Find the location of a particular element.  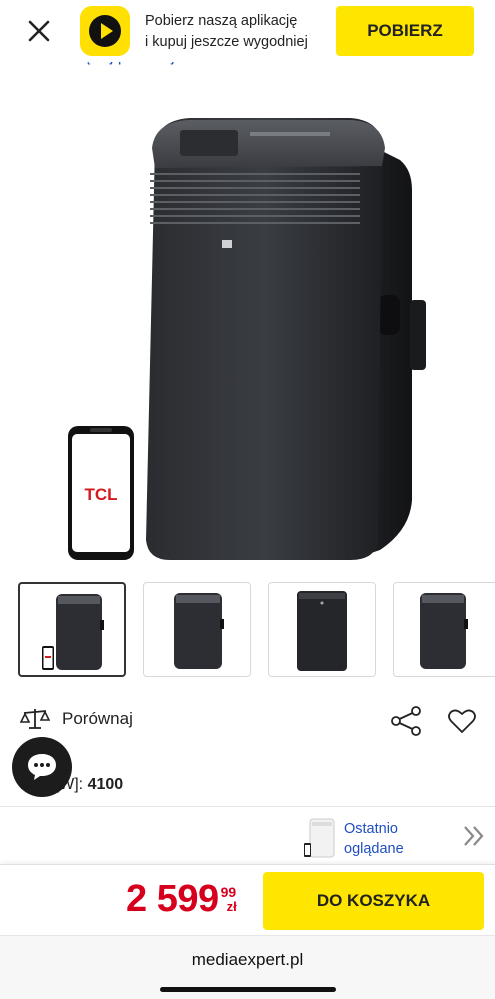

download-app-button: POBIERZ is located at coordinates (405, 31).